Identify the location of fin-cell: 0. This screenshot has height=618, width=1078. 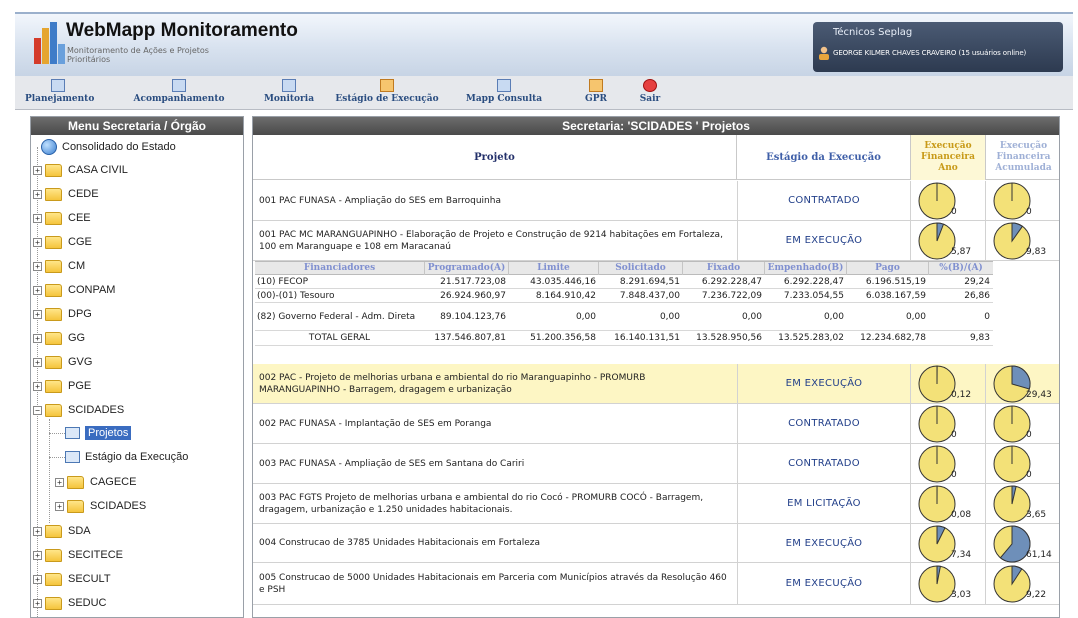
(987, 316).